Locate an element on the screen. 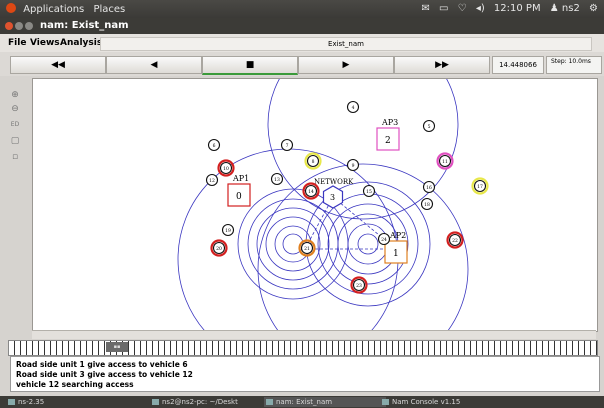 The image size is (604, 408). time-display: 14.448066 is located at coordinates (518, 65).